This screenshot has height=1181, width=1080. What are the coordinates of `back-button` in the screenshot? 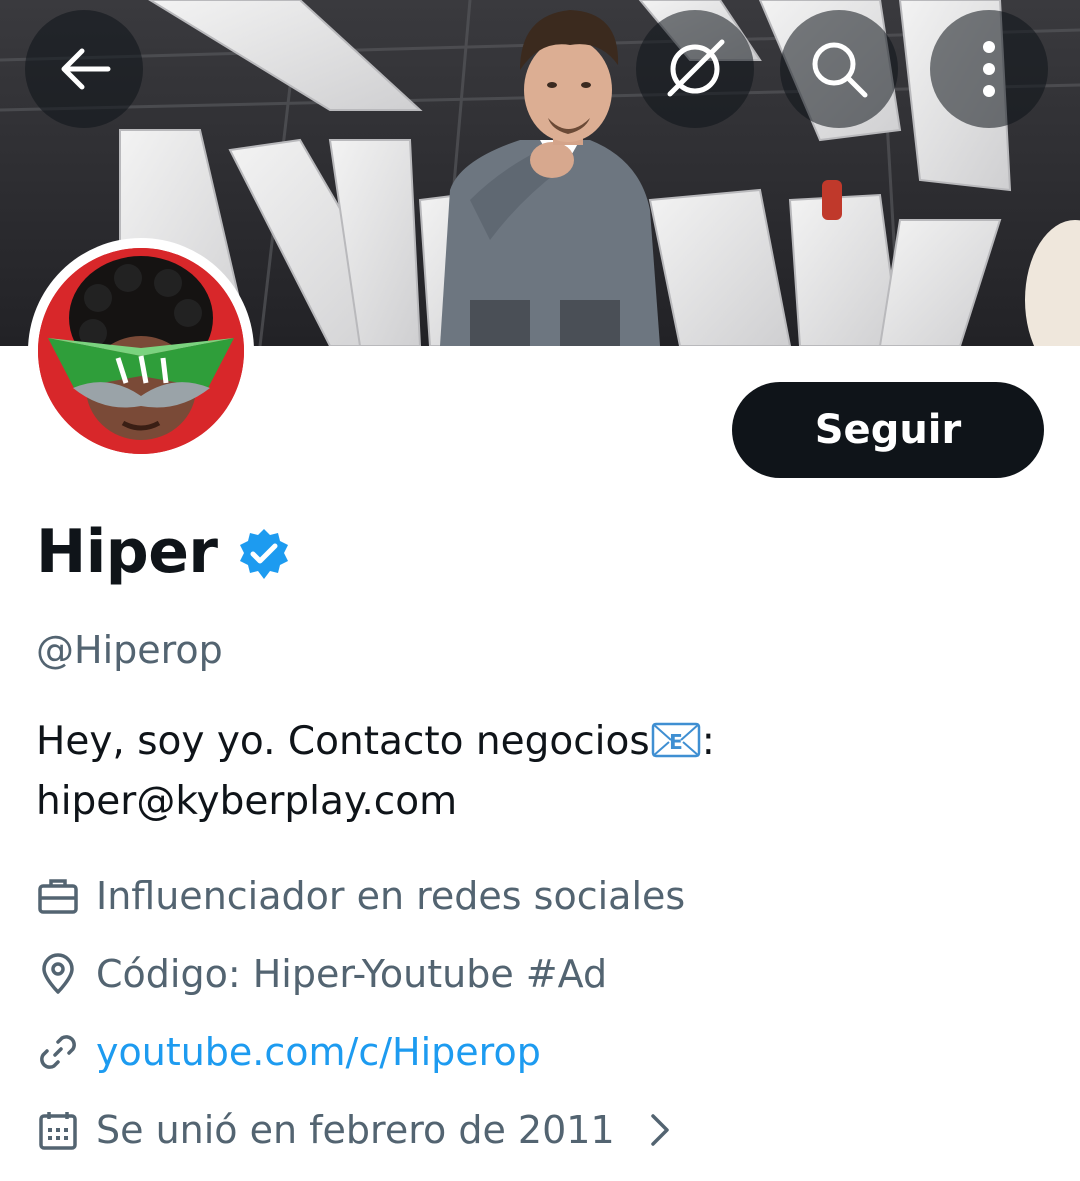 It's located at (84, 69).